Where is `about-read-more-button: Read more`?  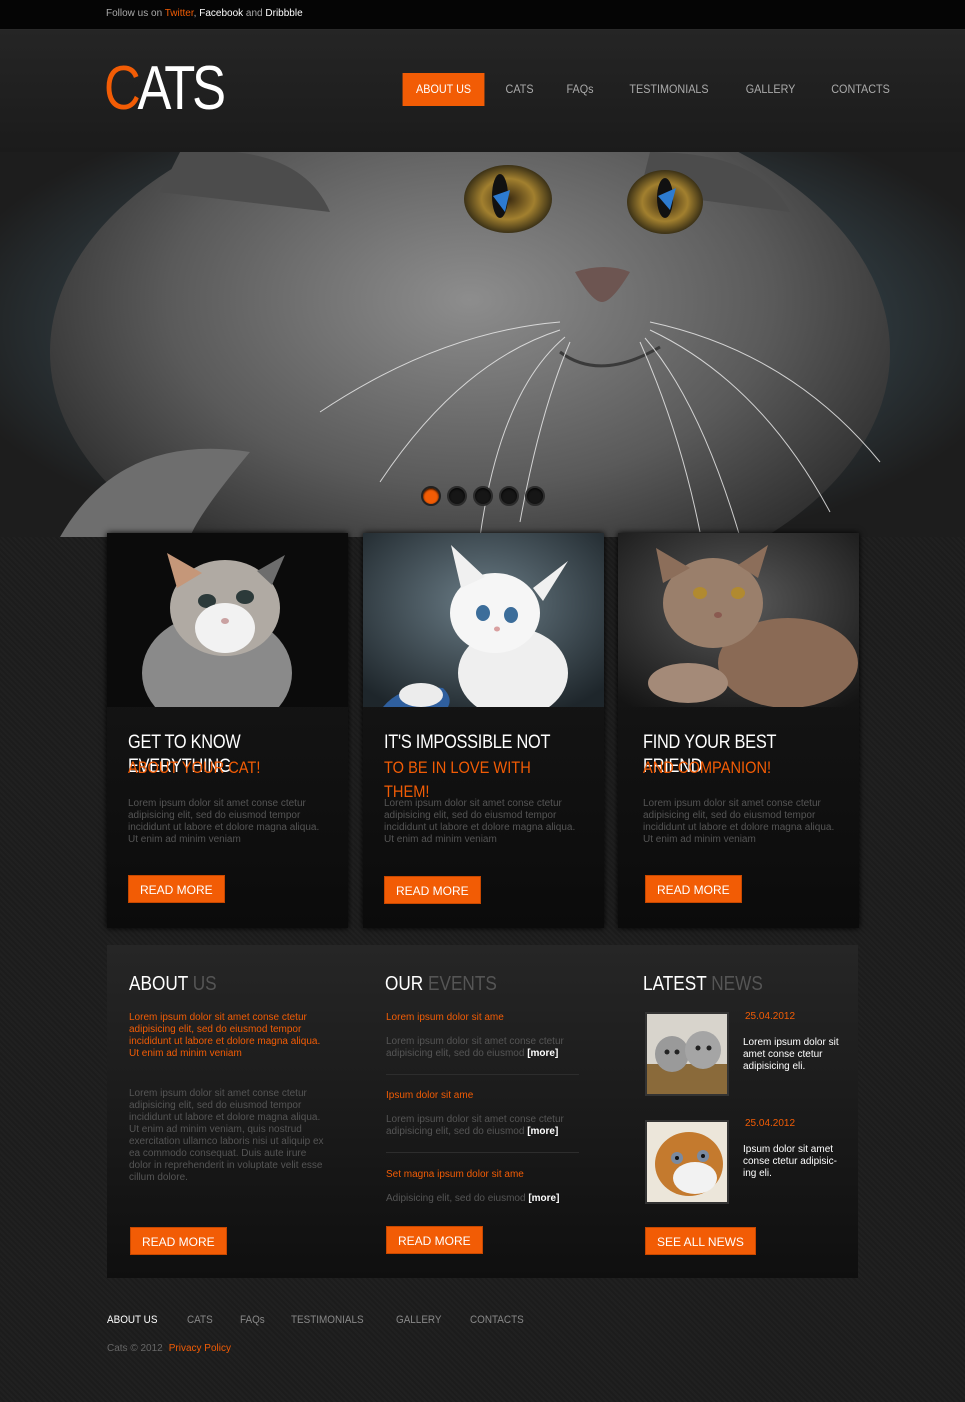 about-read-more-button: Read more is located at coordinates (178, 1241).